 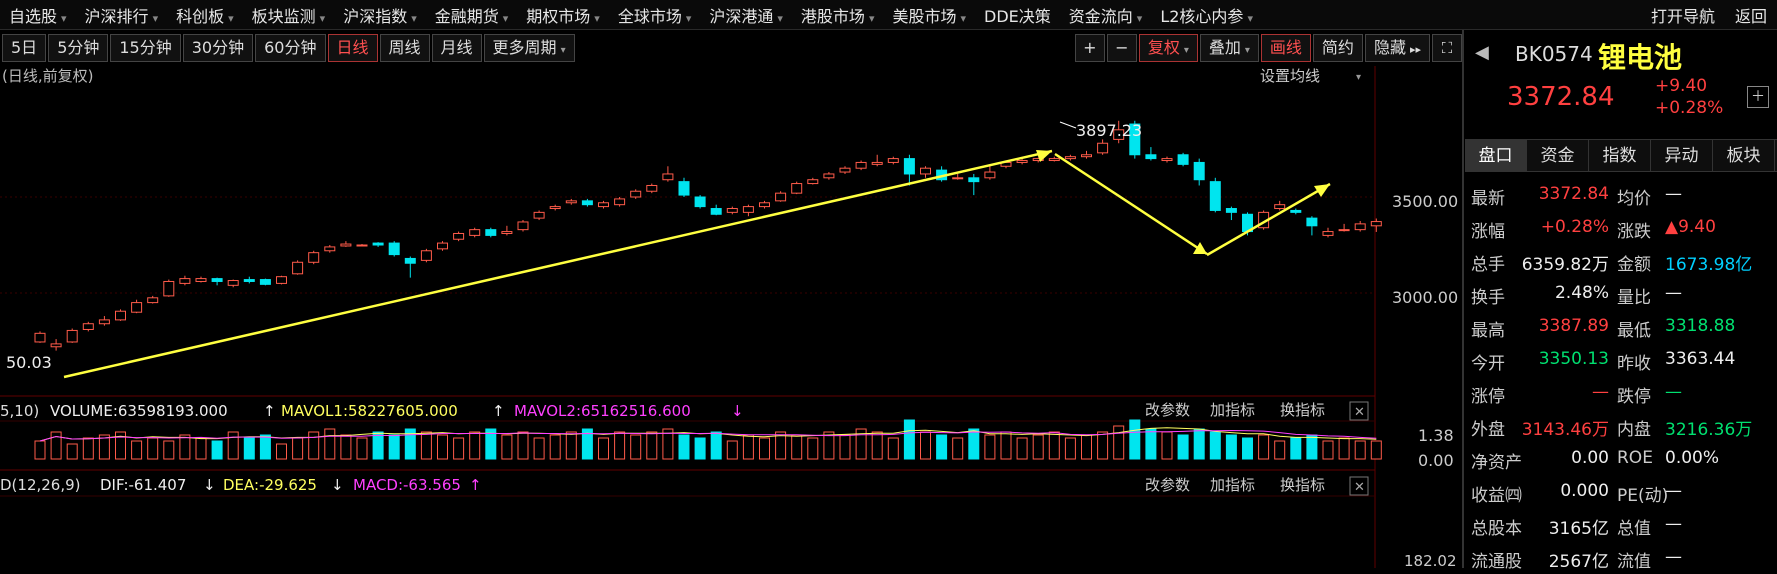 I want to click on menu-item: 自选股 ▾, so click(x=38, y=15).